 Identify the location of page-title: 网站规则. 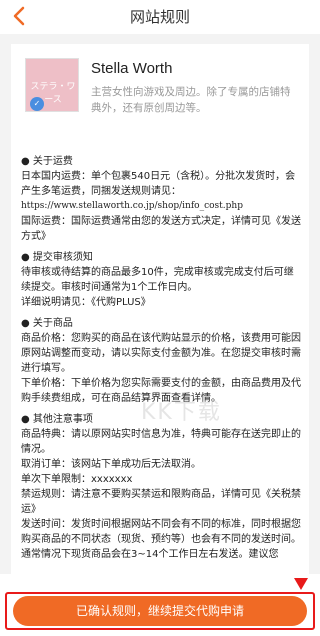
(159, 17).